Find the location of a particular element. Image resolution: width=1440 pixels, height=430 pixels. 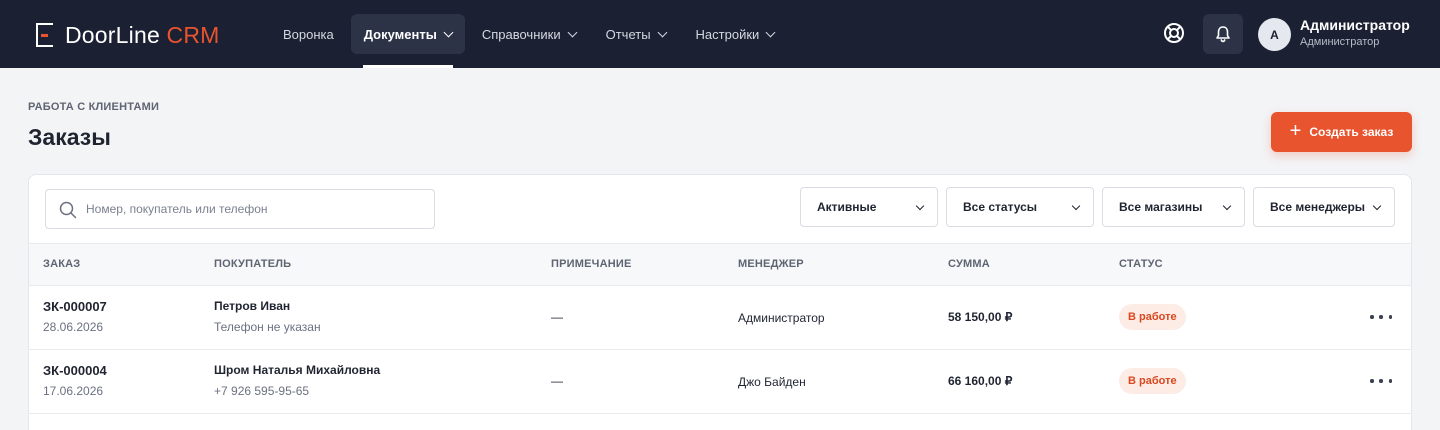

plus-icon: + is located at coordinates (1295, 131).